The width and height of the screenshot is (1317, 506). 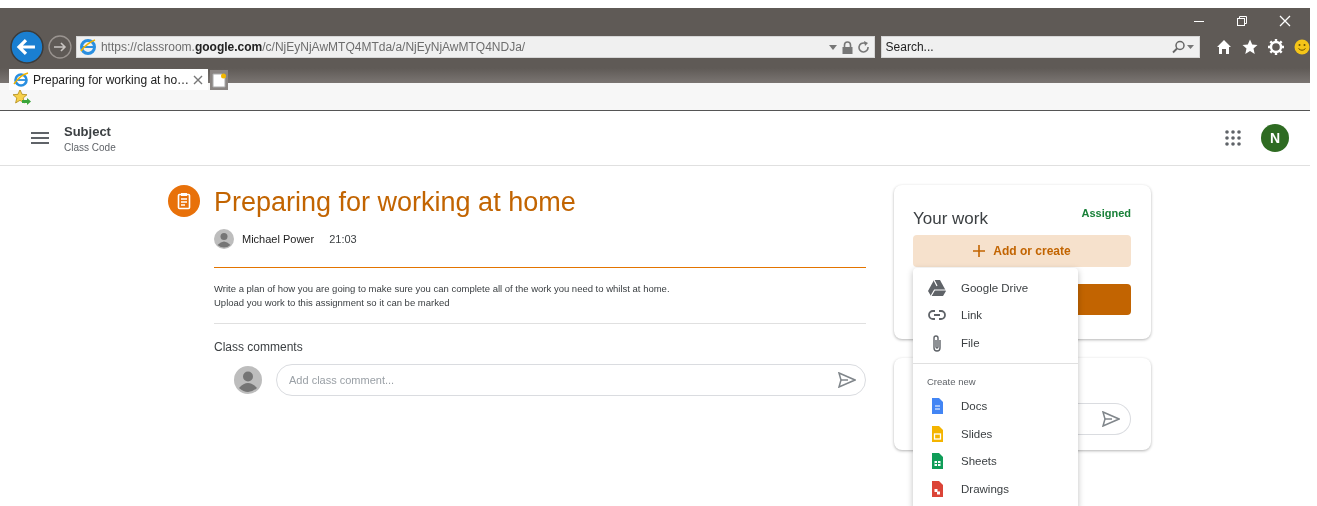 What do you see at coordinates (995, 434) in the screenshot?
I see `menu-item: Slides` at bounding box center [995, 434].